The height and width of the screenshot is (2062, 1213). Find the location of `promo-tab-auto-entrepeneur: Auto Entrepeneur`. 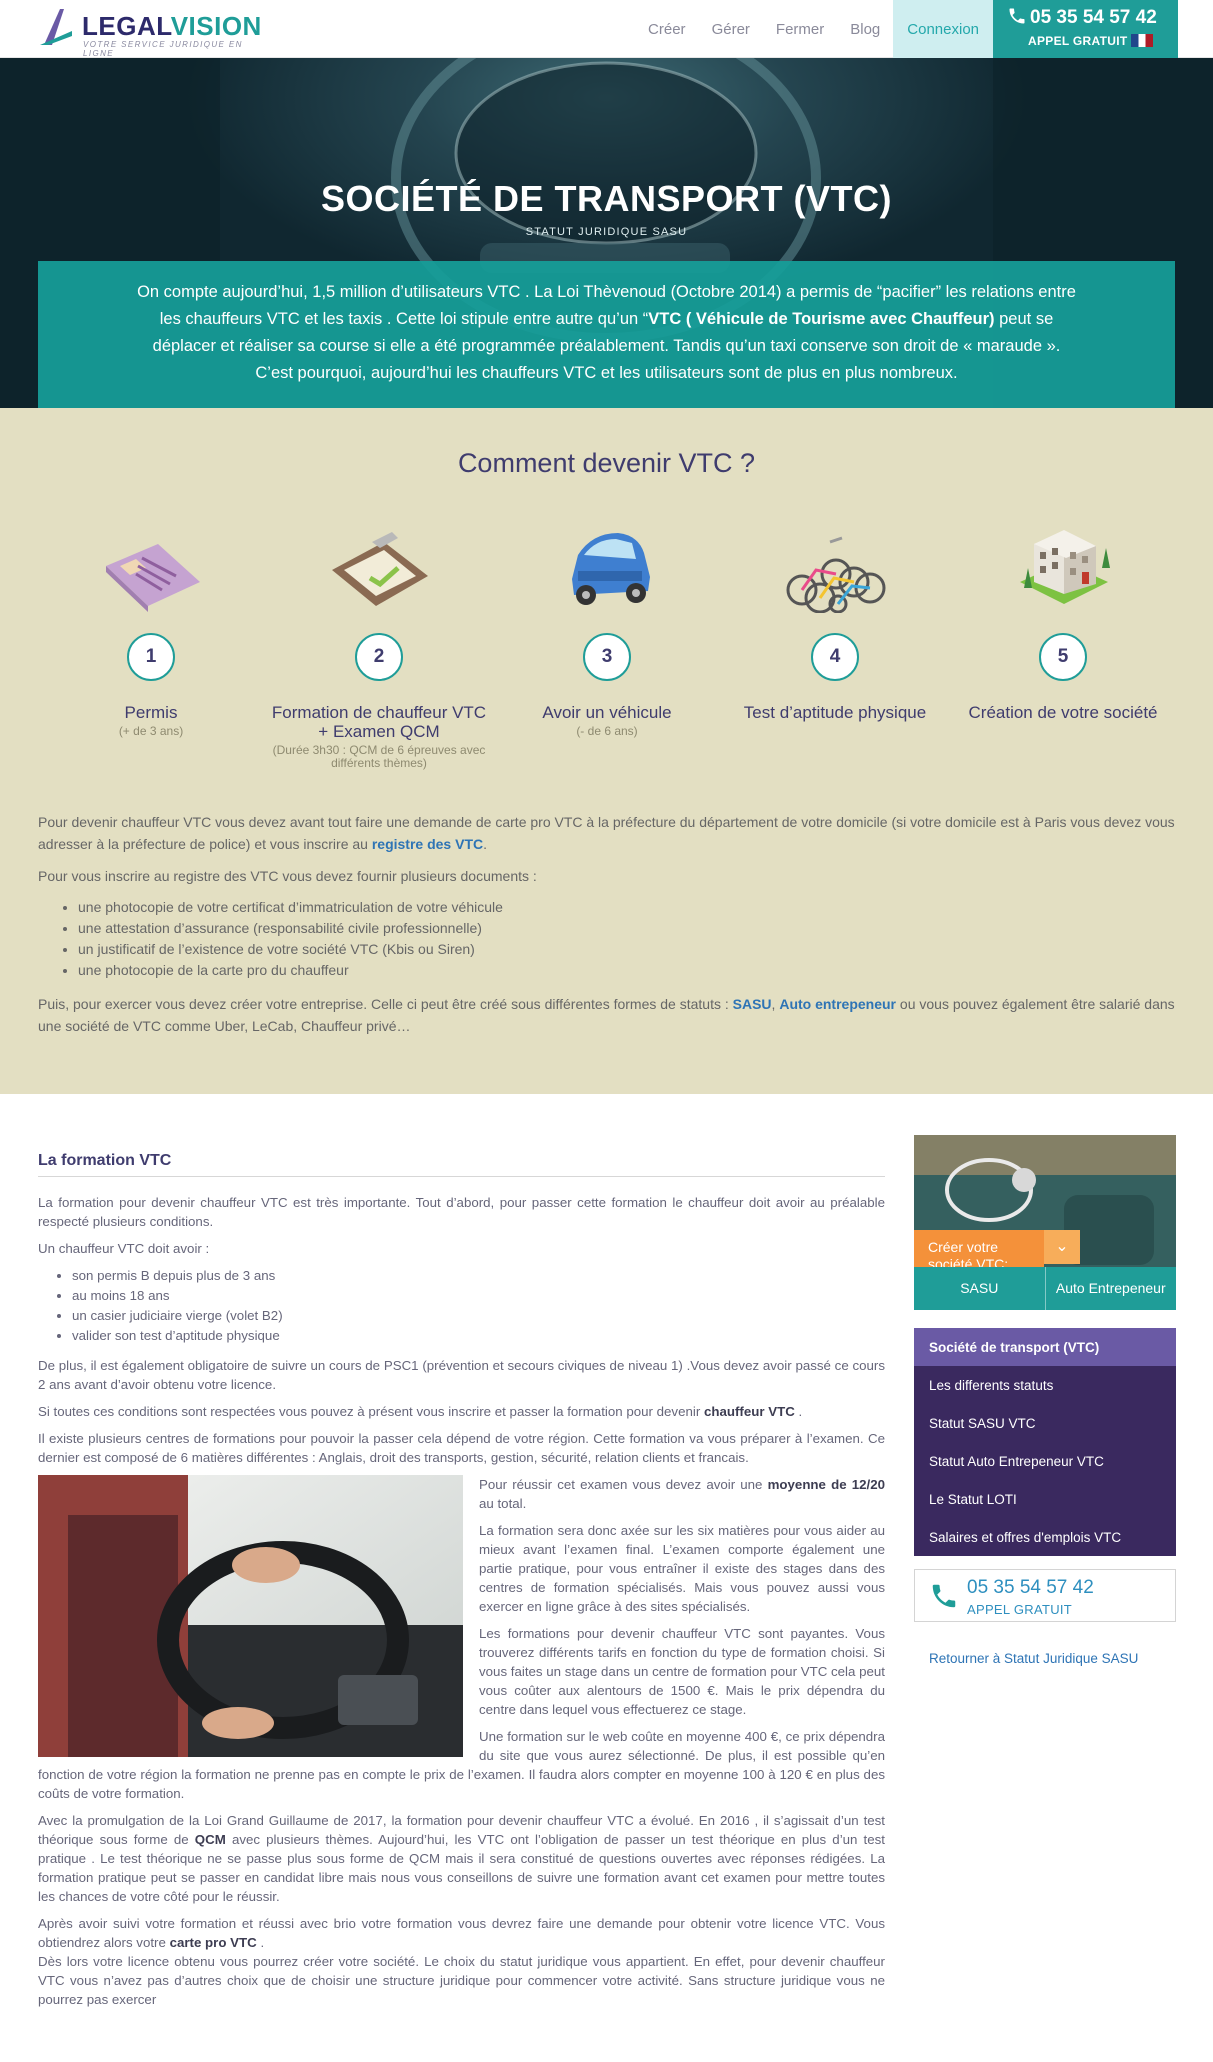

promo-tab-auto-entrepeneur: Auto Entrepeneur is located at coordinates (1110, 1288).